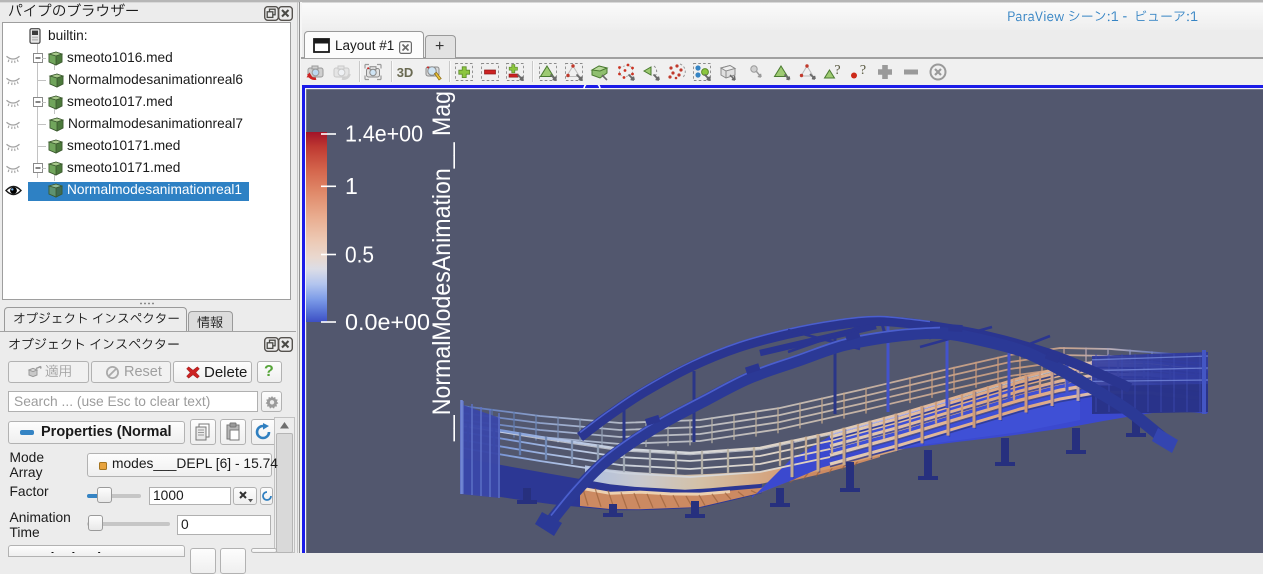 The height and width of the screenshot is (574, 1263). What do you see at coordinates (351, 186) in the screenshot?
I see `svg-text: 1` at bounding box center [351, 186].